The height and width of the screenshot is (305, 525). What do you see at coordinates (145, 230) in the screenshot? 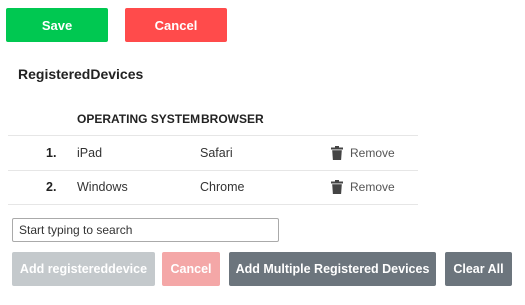
I see `search-input` at bounding box center [145, 230].